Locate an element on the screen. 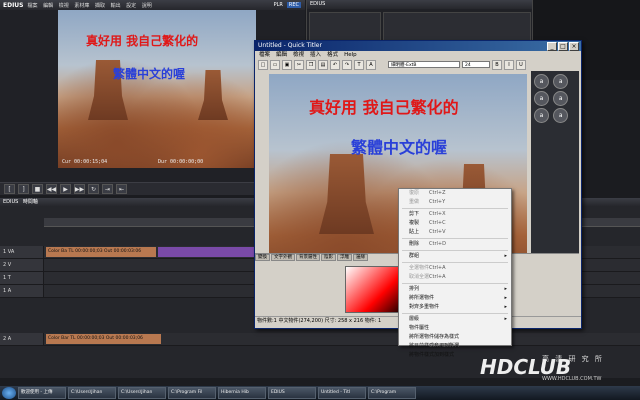 This screenshot has height=400, width=640. font-size-dropdown: 24 is located at coordinates (476, 64).